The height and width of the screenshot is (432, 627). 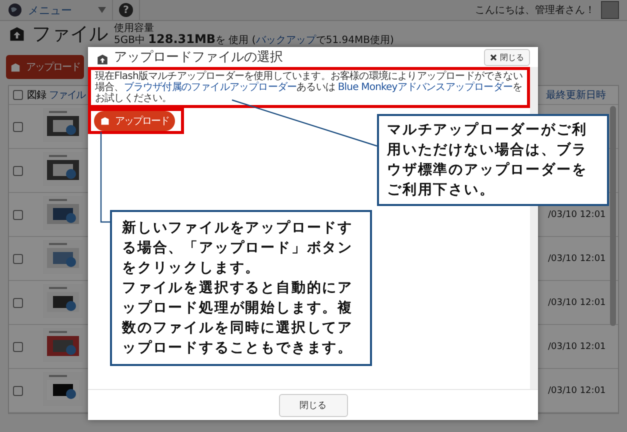 I want to click on usage-text: 5GB中 128.31MBを 使用 (バックアップで51.94MB使用), so click(x=254, y=40).